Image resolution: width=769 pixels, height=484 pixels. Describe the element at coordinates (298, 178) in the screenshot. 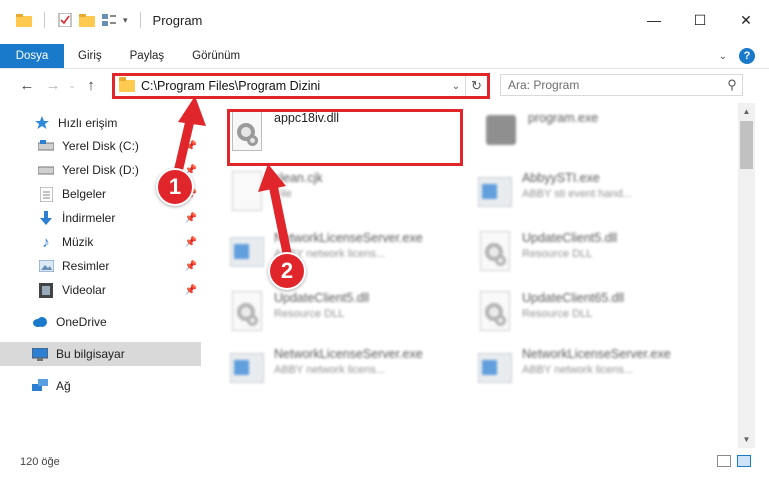

I see `file-name: clean.cjk` at that location.